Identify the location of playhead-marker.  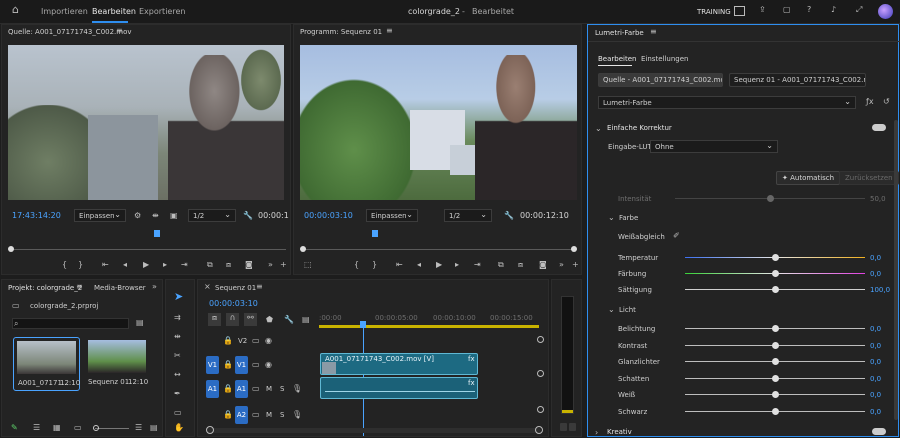
(375, 233).